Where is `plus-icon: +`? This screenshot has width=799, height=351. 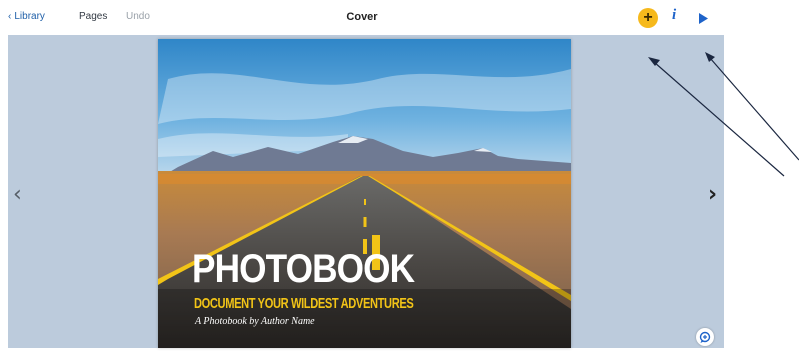
plus-icon: + is located at coordinates (648, 17).